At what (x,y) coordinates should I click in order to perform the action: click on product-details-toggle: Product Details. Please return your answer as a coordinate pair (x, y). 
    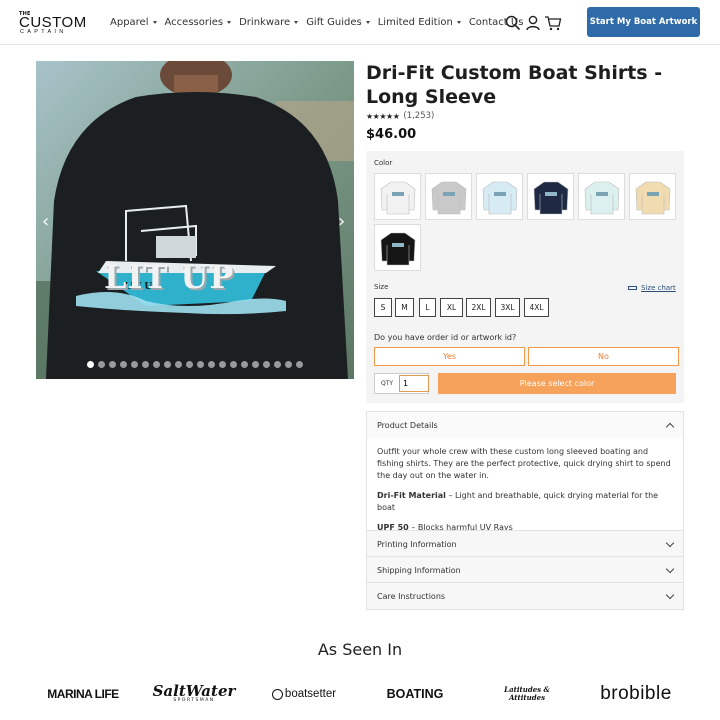
    Looking at the image, I should click on (525, 425).